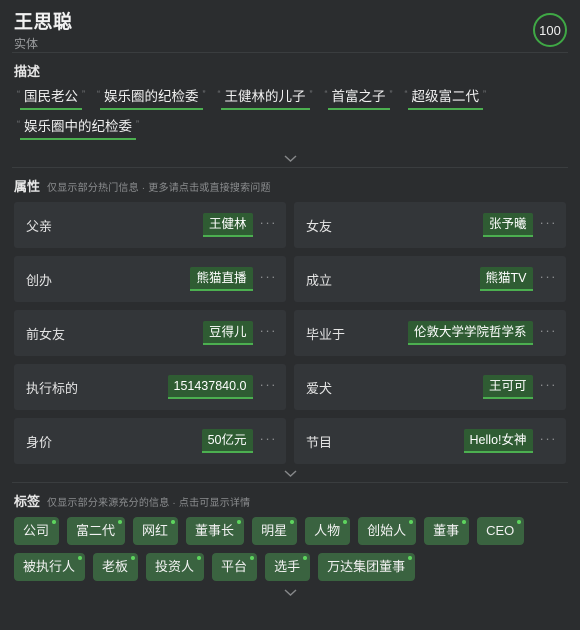 The width and height of the screenshot is (580, 630). Describe the element at coordinates (550, 30) in the screenshot. I see `score-value: 100` at that location.